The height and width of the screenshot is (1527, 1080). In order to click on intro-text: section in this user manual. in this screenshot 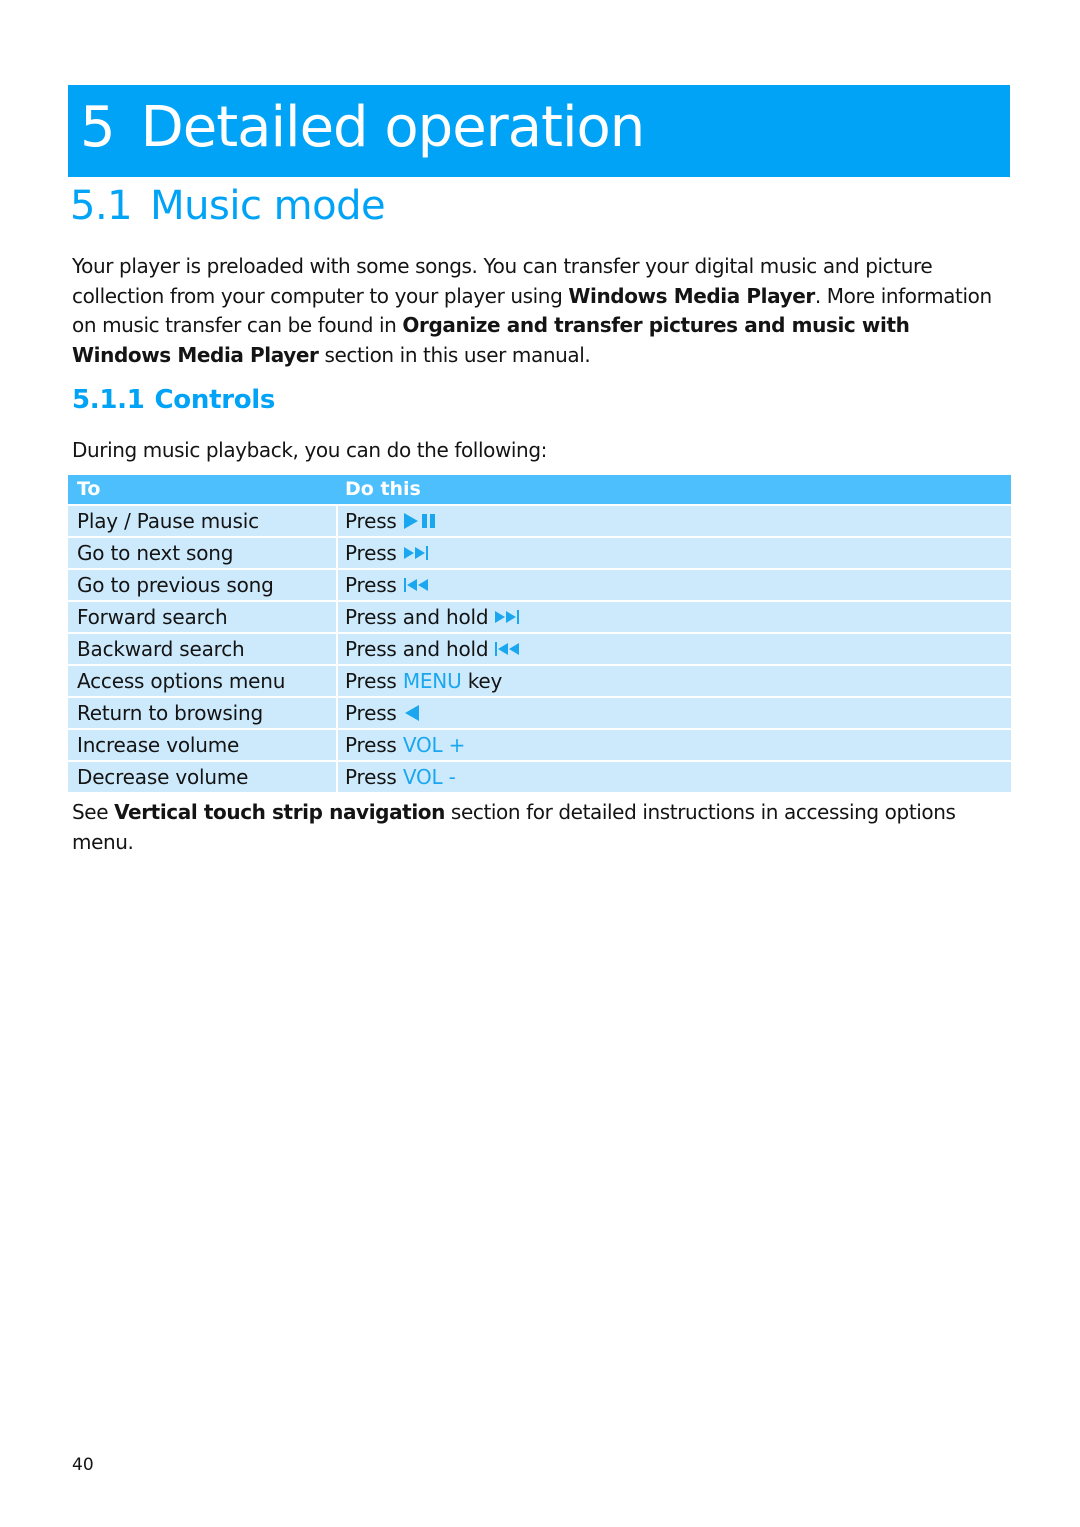, I will do `click(454, 354)`.